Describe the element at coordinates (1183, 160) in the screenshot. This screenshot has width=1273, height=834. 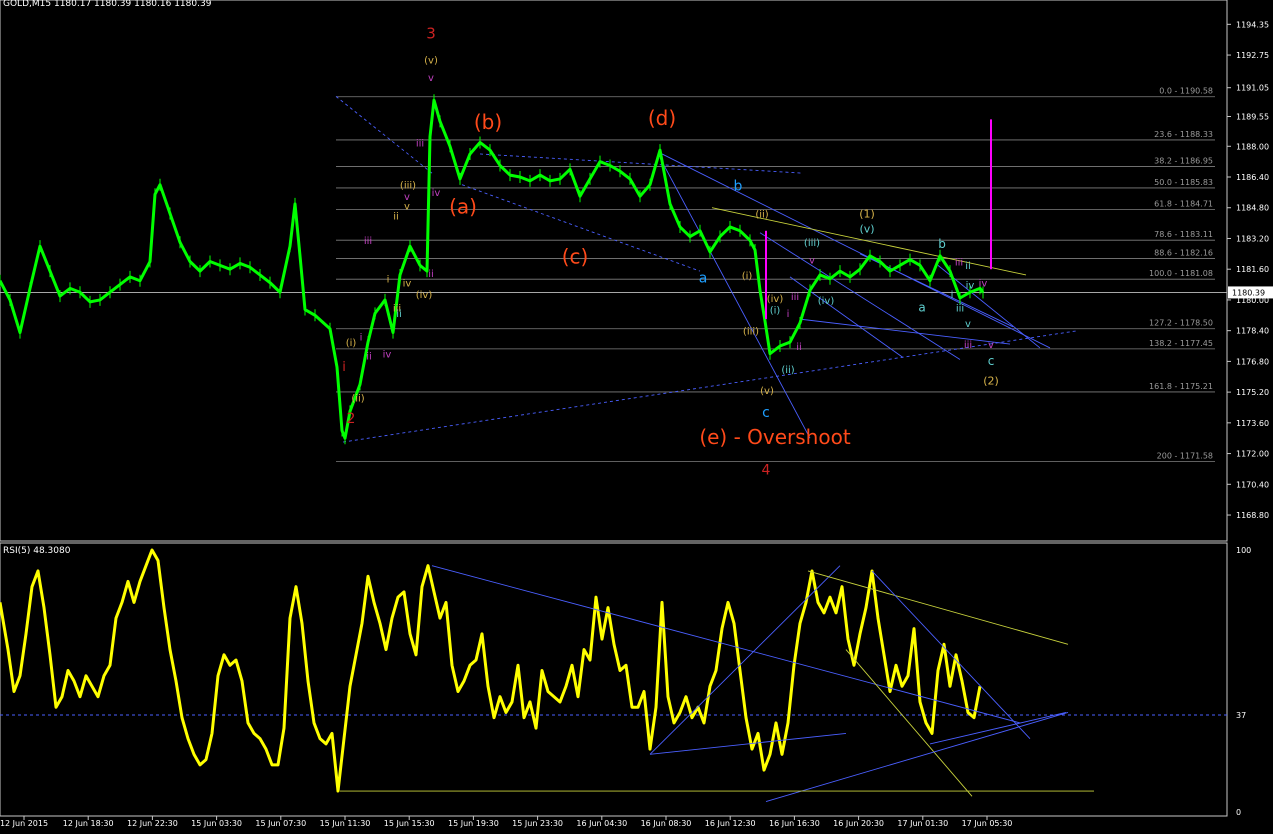
I see `fib-level-label: 38.2 - 1186.95` at that location.